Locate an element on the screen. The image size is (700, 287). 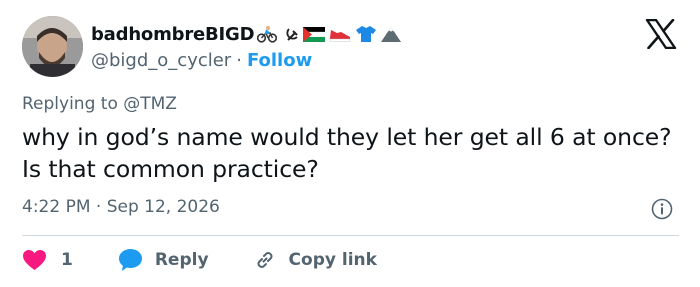
heart-icon is located at coordinates (34, 260).